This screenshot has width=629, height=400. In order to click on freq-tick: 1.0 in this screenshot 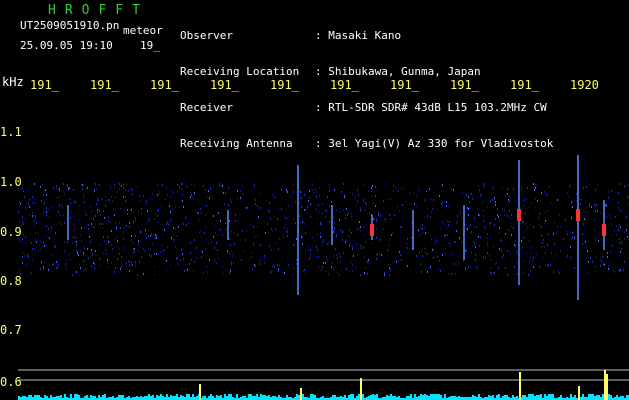, I will do `click(11, 182)`.